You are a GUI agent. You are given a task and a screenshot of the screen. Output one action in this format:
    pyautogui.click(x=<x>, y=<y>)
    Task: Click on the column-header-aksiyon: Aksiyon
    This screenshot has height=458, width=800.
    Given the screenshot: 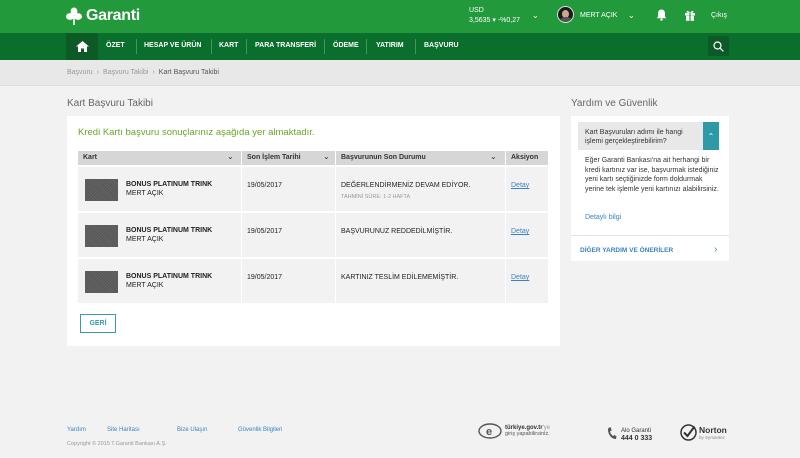 What is the action you would take?
    pyautogui.click(x=525, y=157)
    